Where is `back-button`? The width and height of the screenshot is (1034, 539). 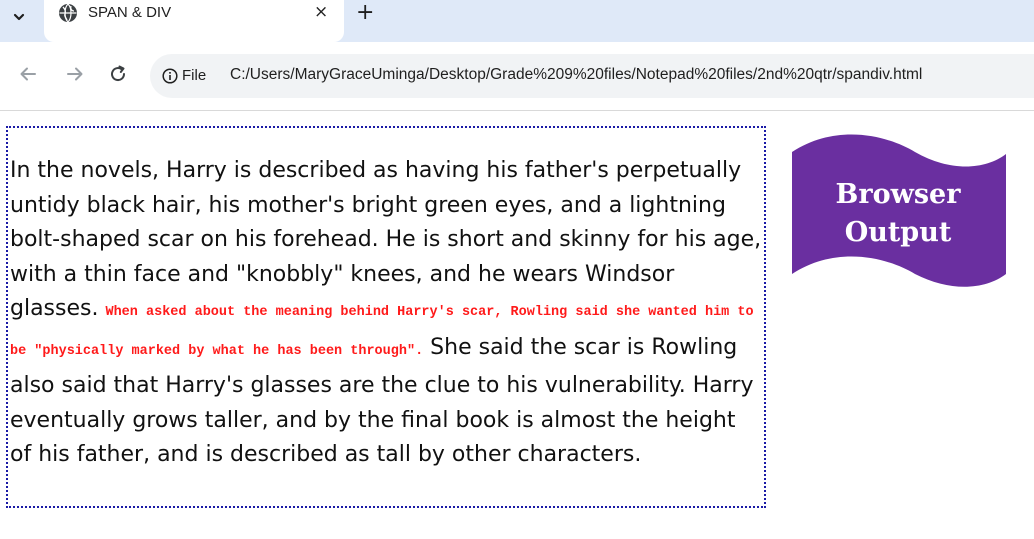
back-button is located at coordinates (28, 74).